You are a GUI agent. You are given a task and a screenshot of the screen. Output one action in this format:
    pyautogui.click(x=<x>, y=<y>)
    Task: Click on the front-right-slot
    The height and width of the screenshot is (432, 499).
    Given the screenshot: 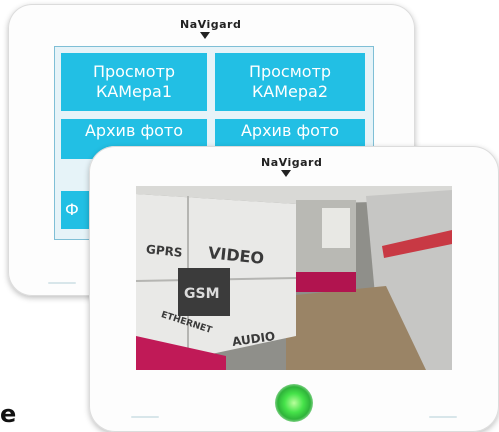 What is the action you would take?
    pyautogui.click(x=443, y=417)
    